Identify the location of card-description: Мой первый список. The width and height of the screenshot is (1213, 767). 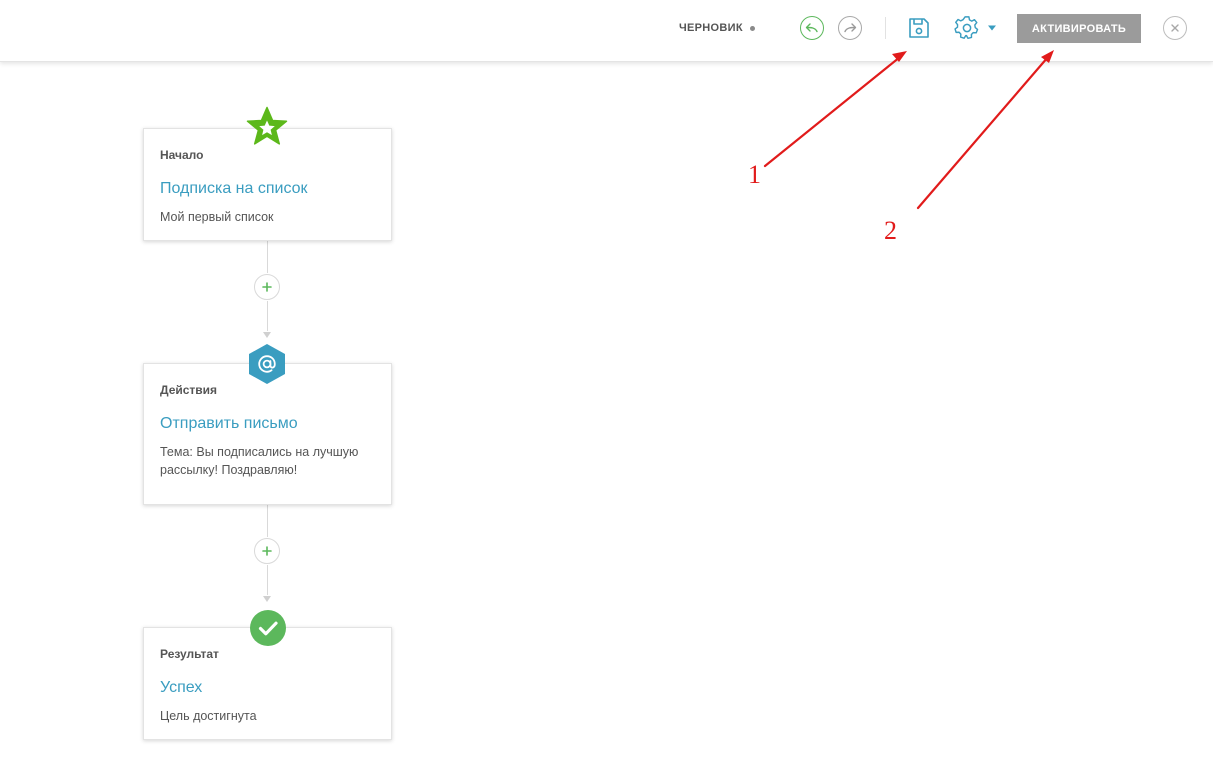
(217, 217).